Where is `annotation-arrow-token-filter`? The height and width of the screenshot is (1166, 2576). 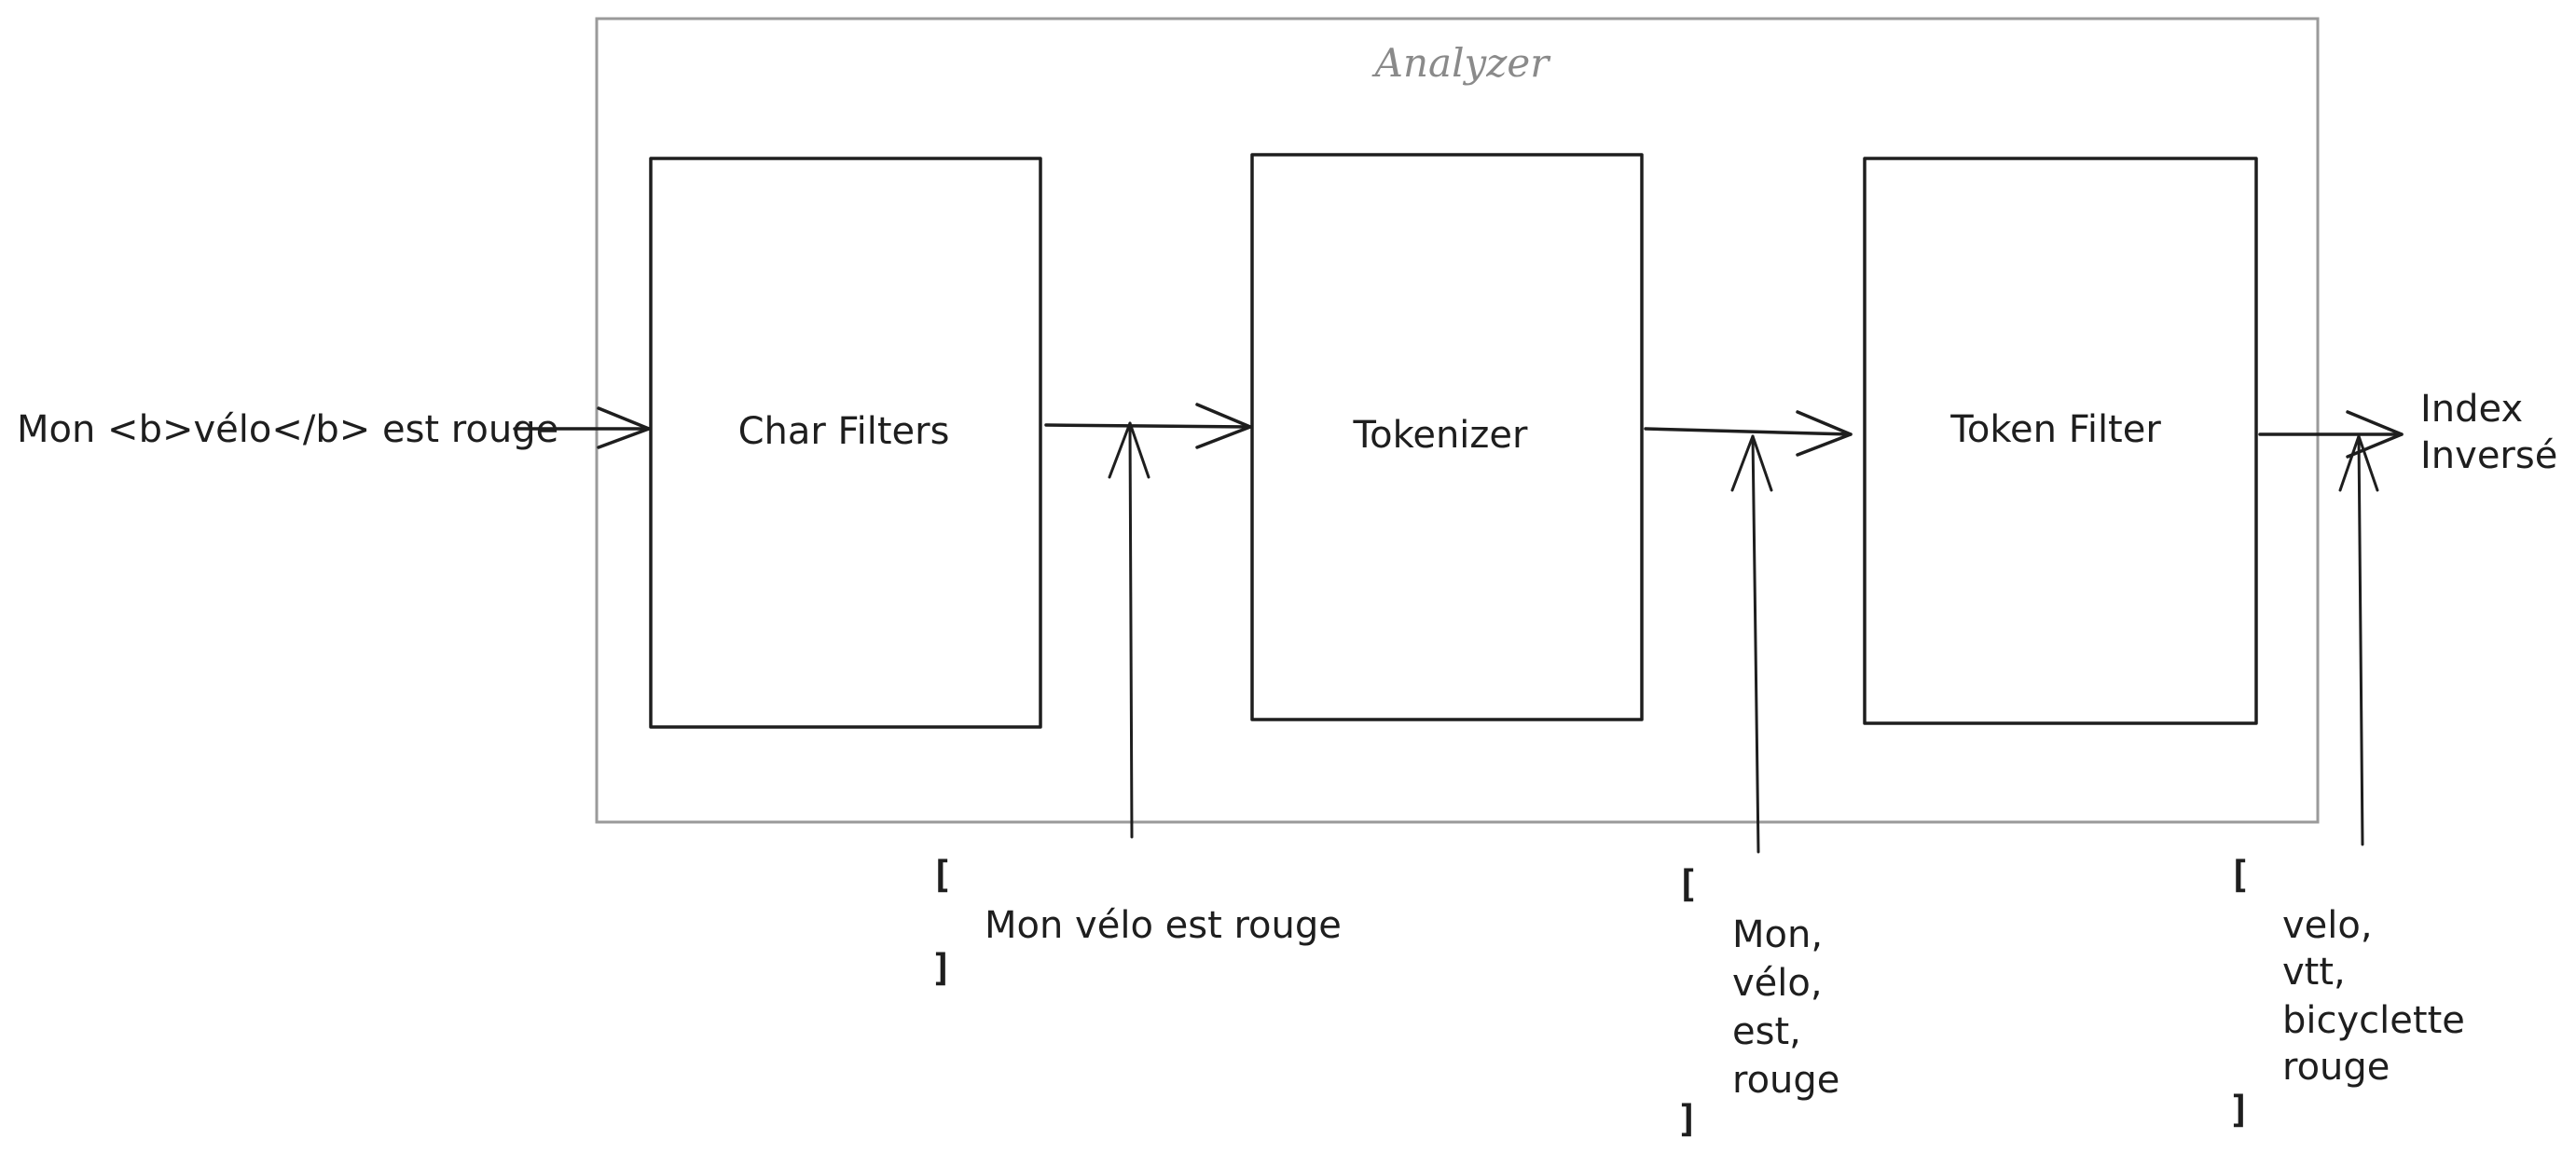 annotation-arrow-token-filter is located at coordinates (2358, 640).